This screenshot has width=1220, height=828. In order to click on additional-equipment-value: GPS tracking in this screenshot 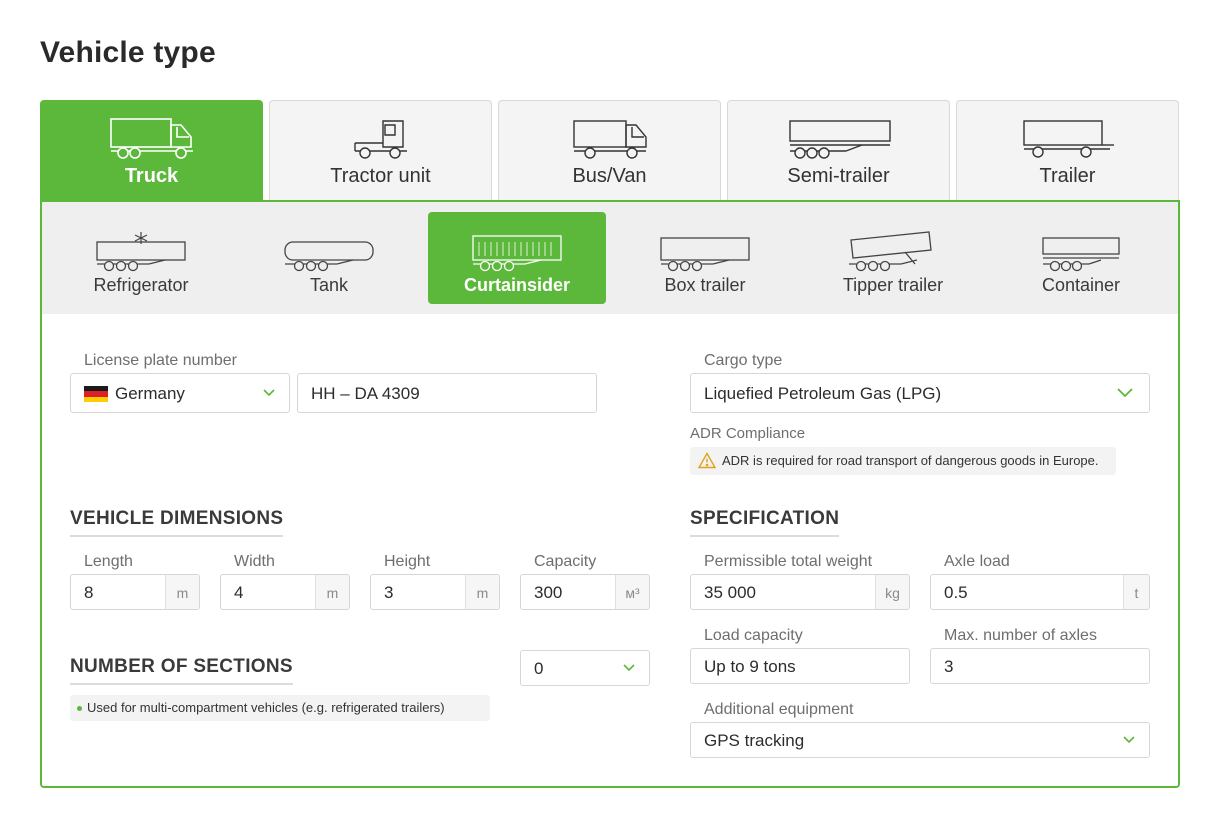, I will do `click(754, 740)`.